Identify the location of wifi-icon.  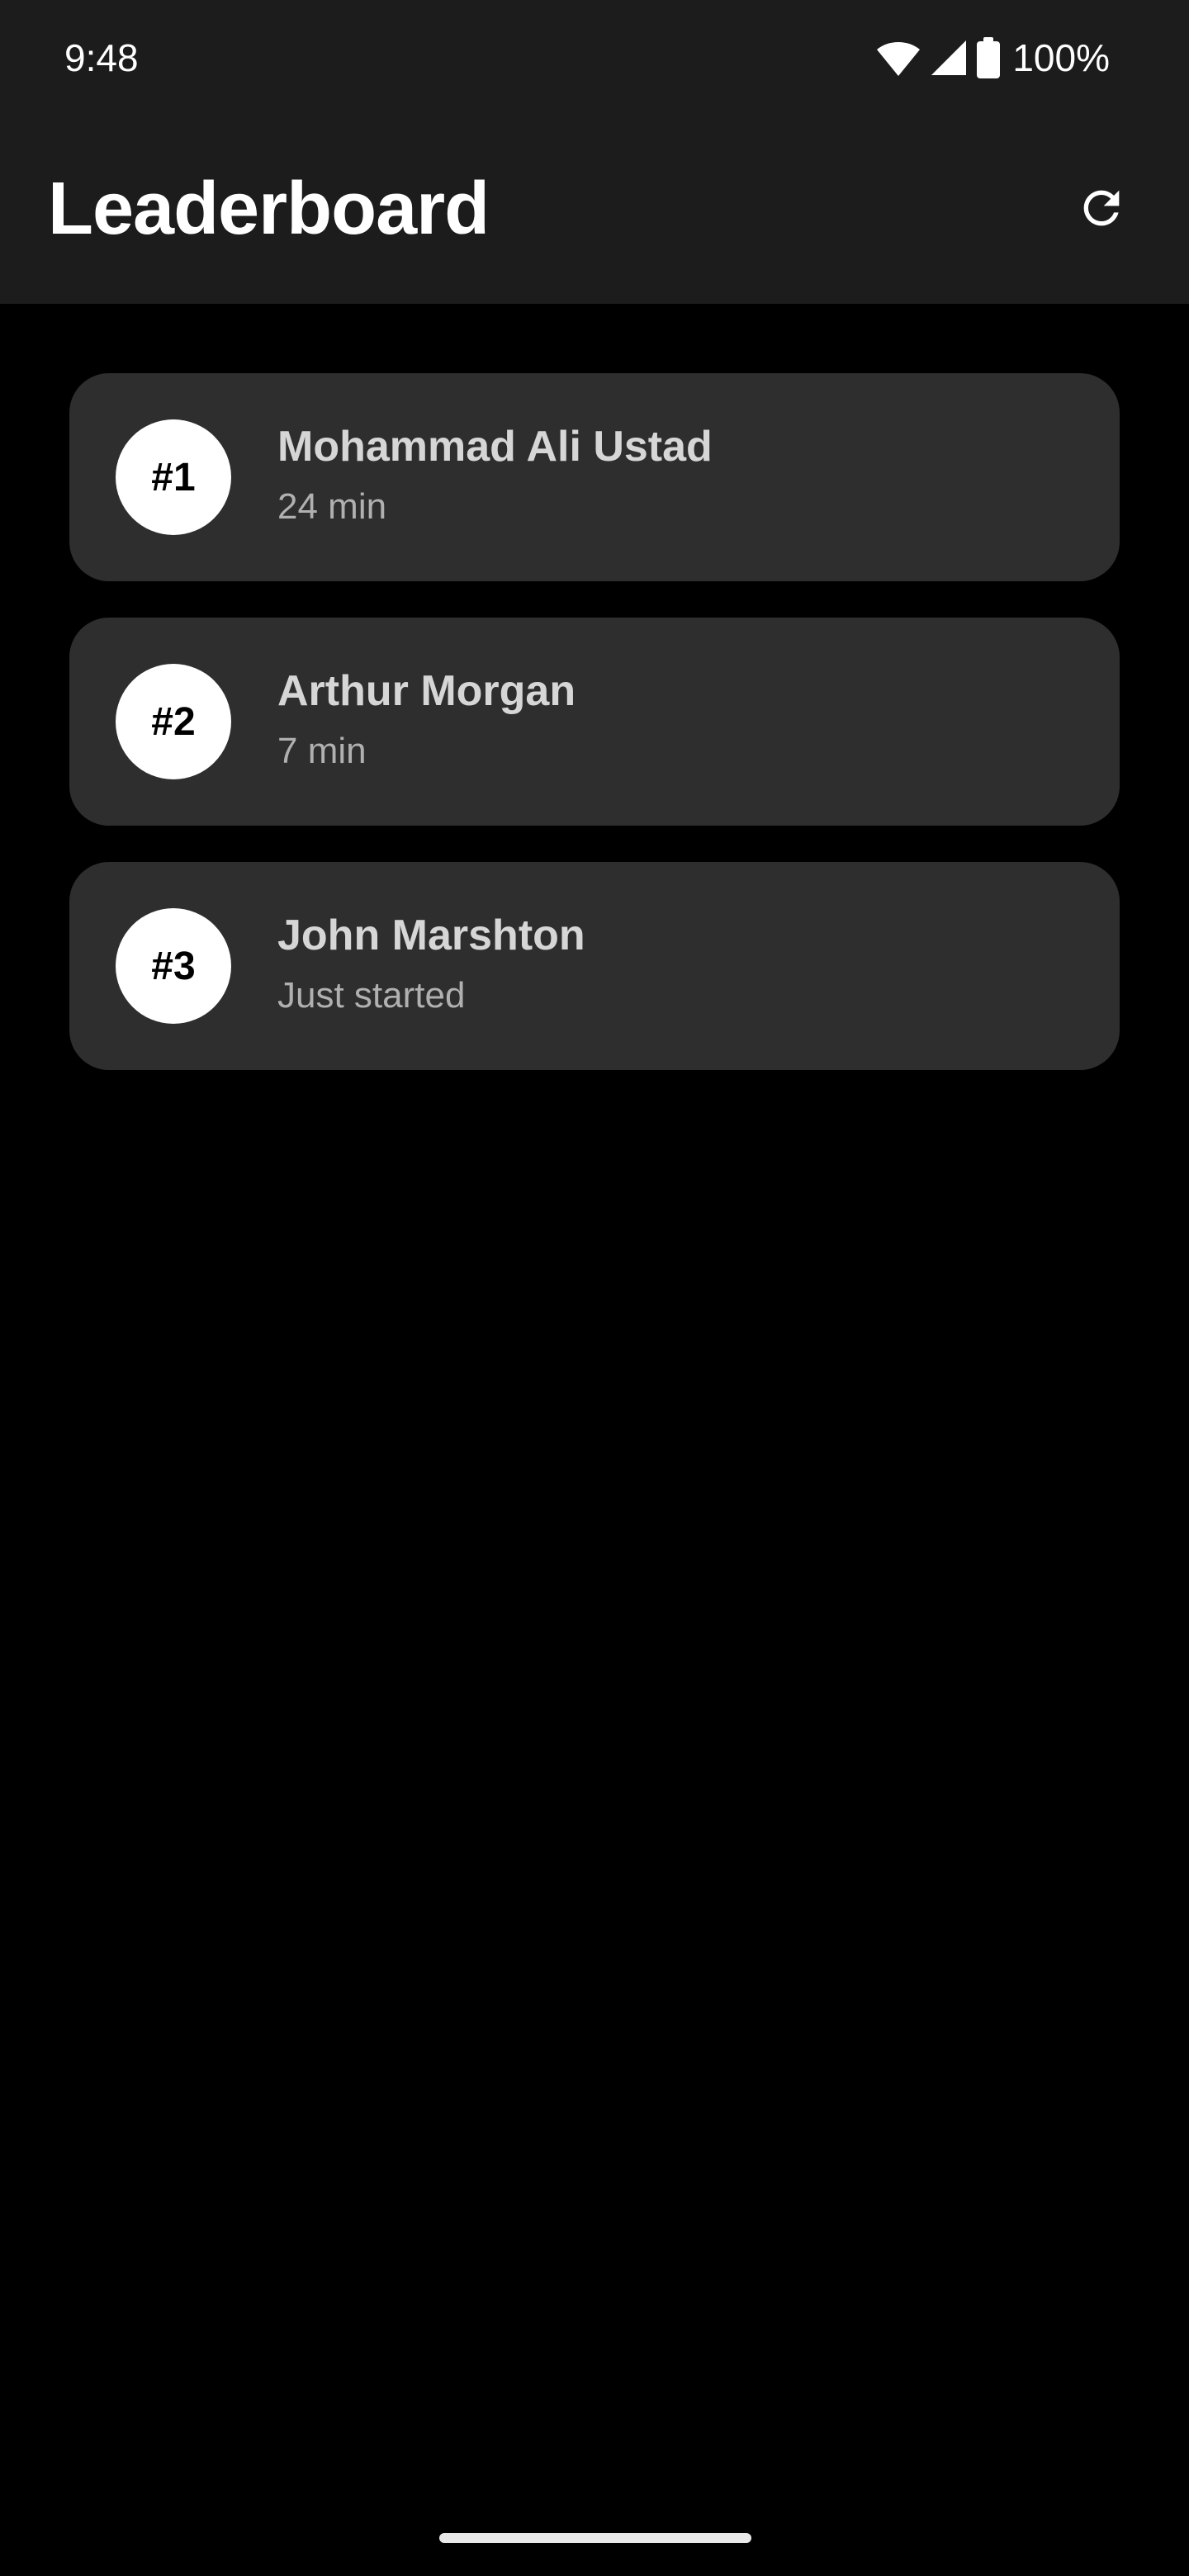
(898, 58).